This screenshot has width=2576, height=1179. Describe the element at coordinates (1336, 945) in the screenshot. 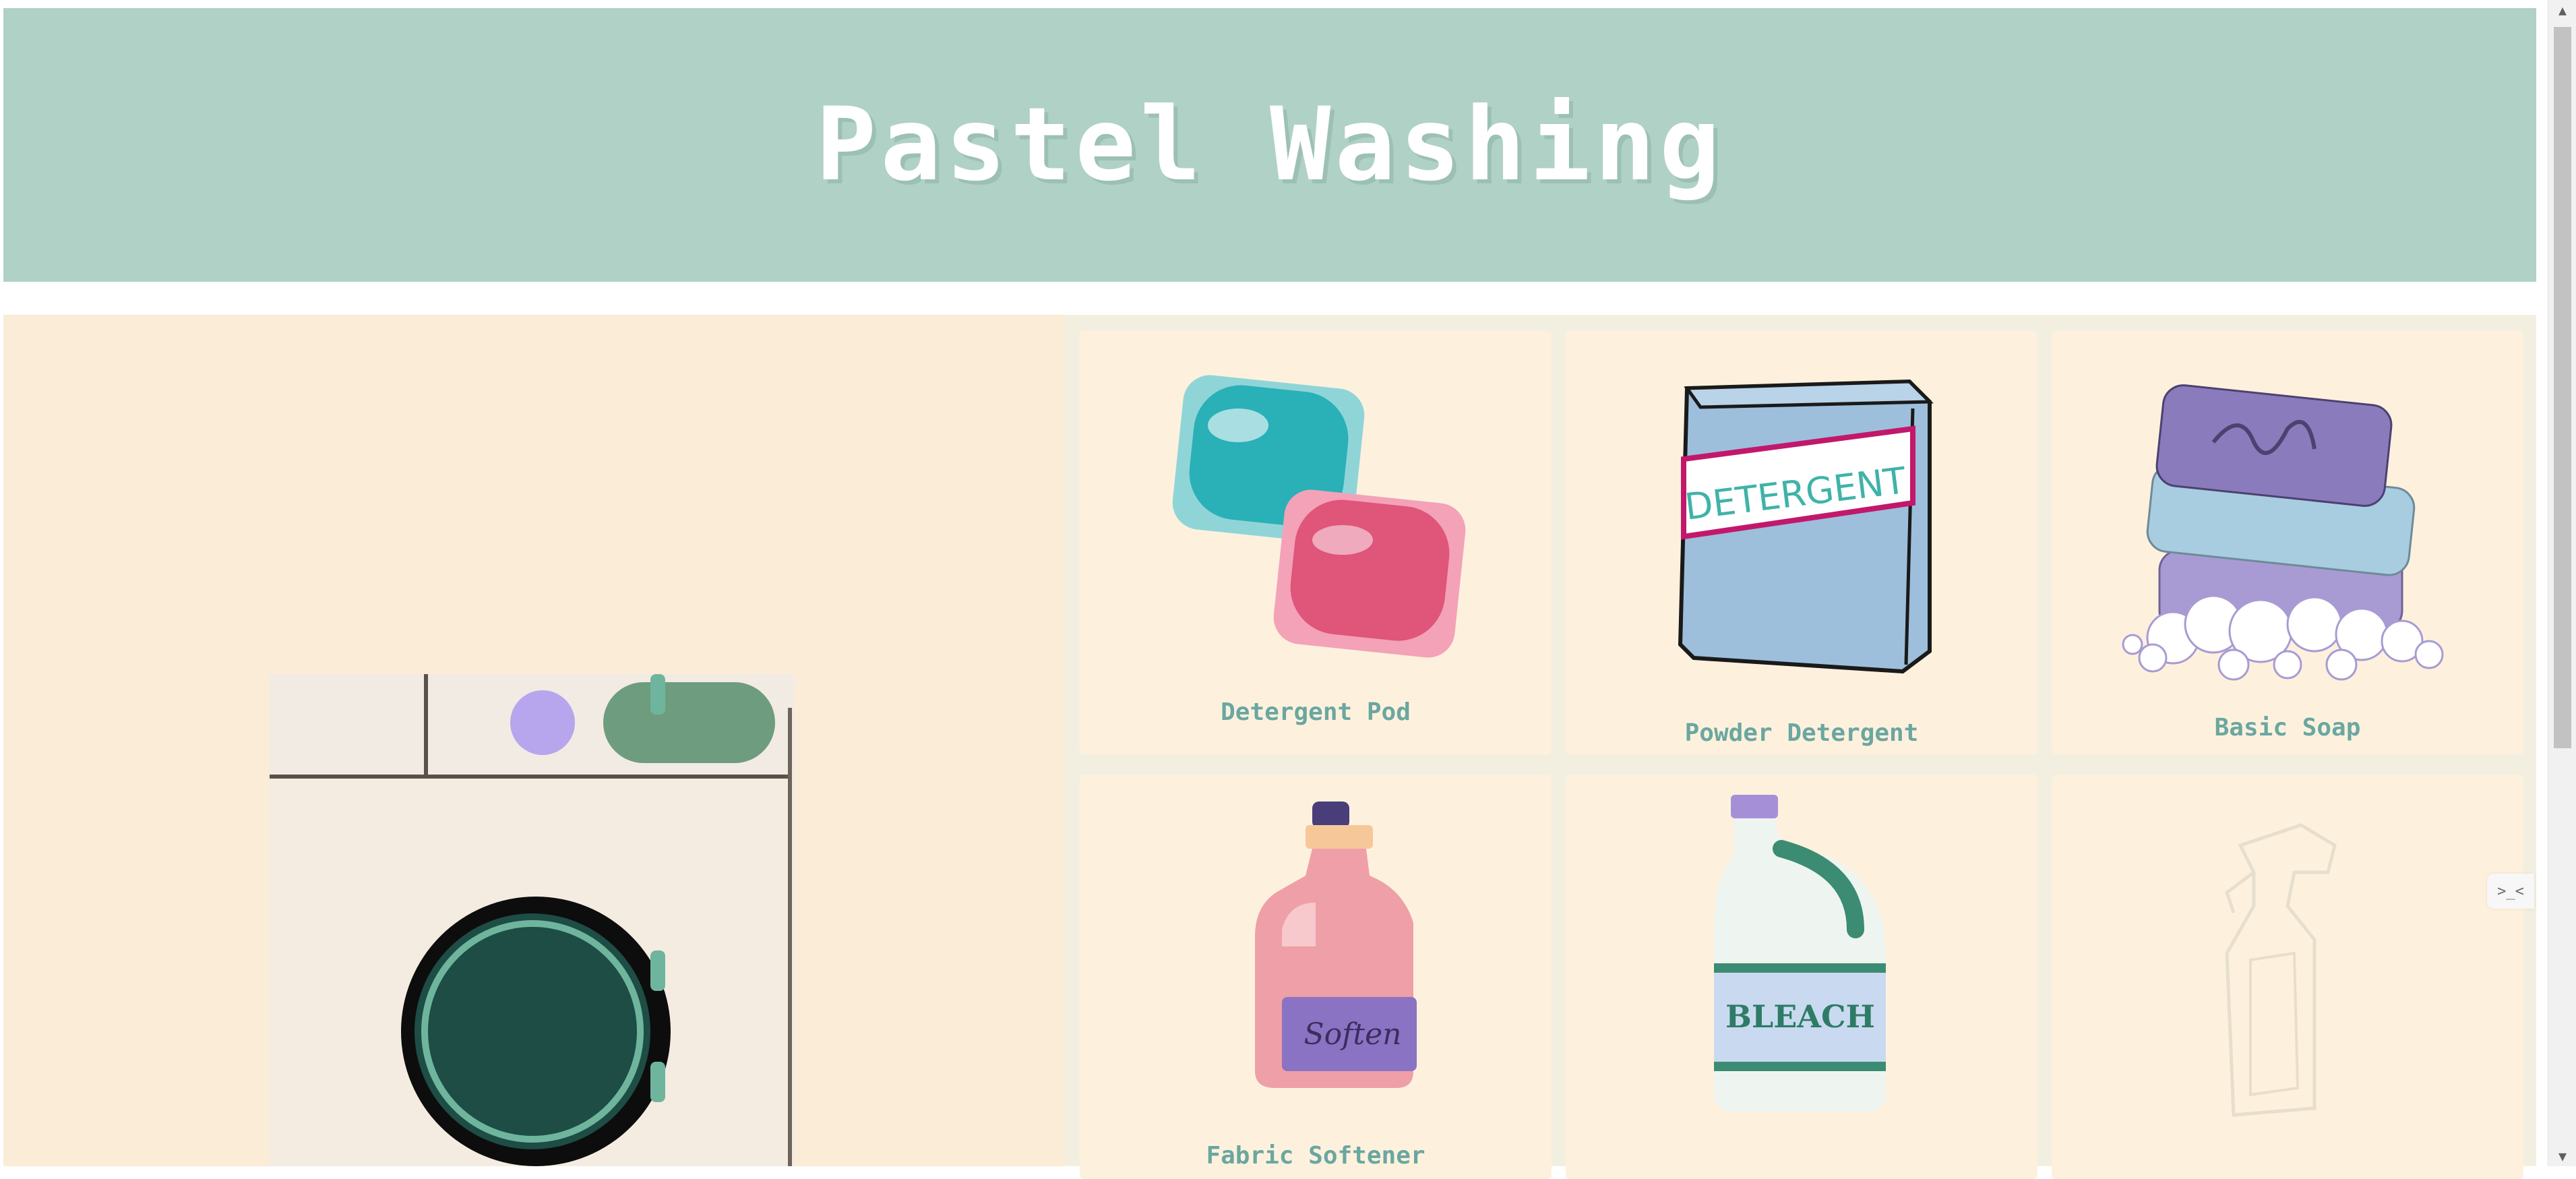

I see `fabric-softener-icon: Soften` at that location.